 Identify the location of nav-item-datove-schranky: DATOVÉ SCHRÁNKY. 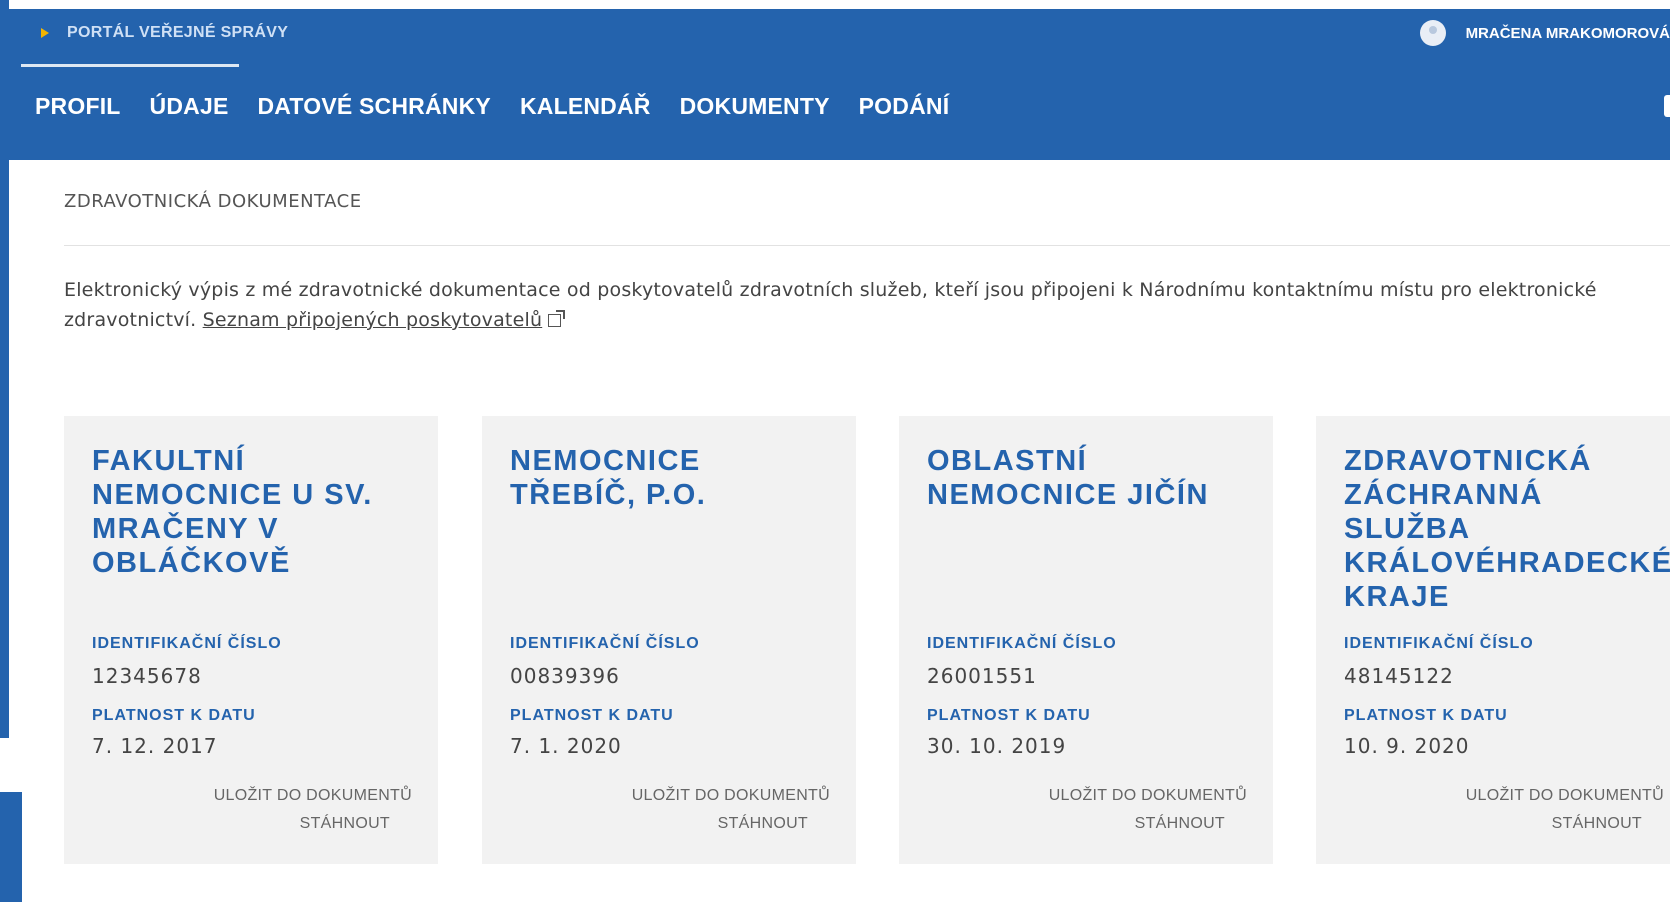
(374, 106).